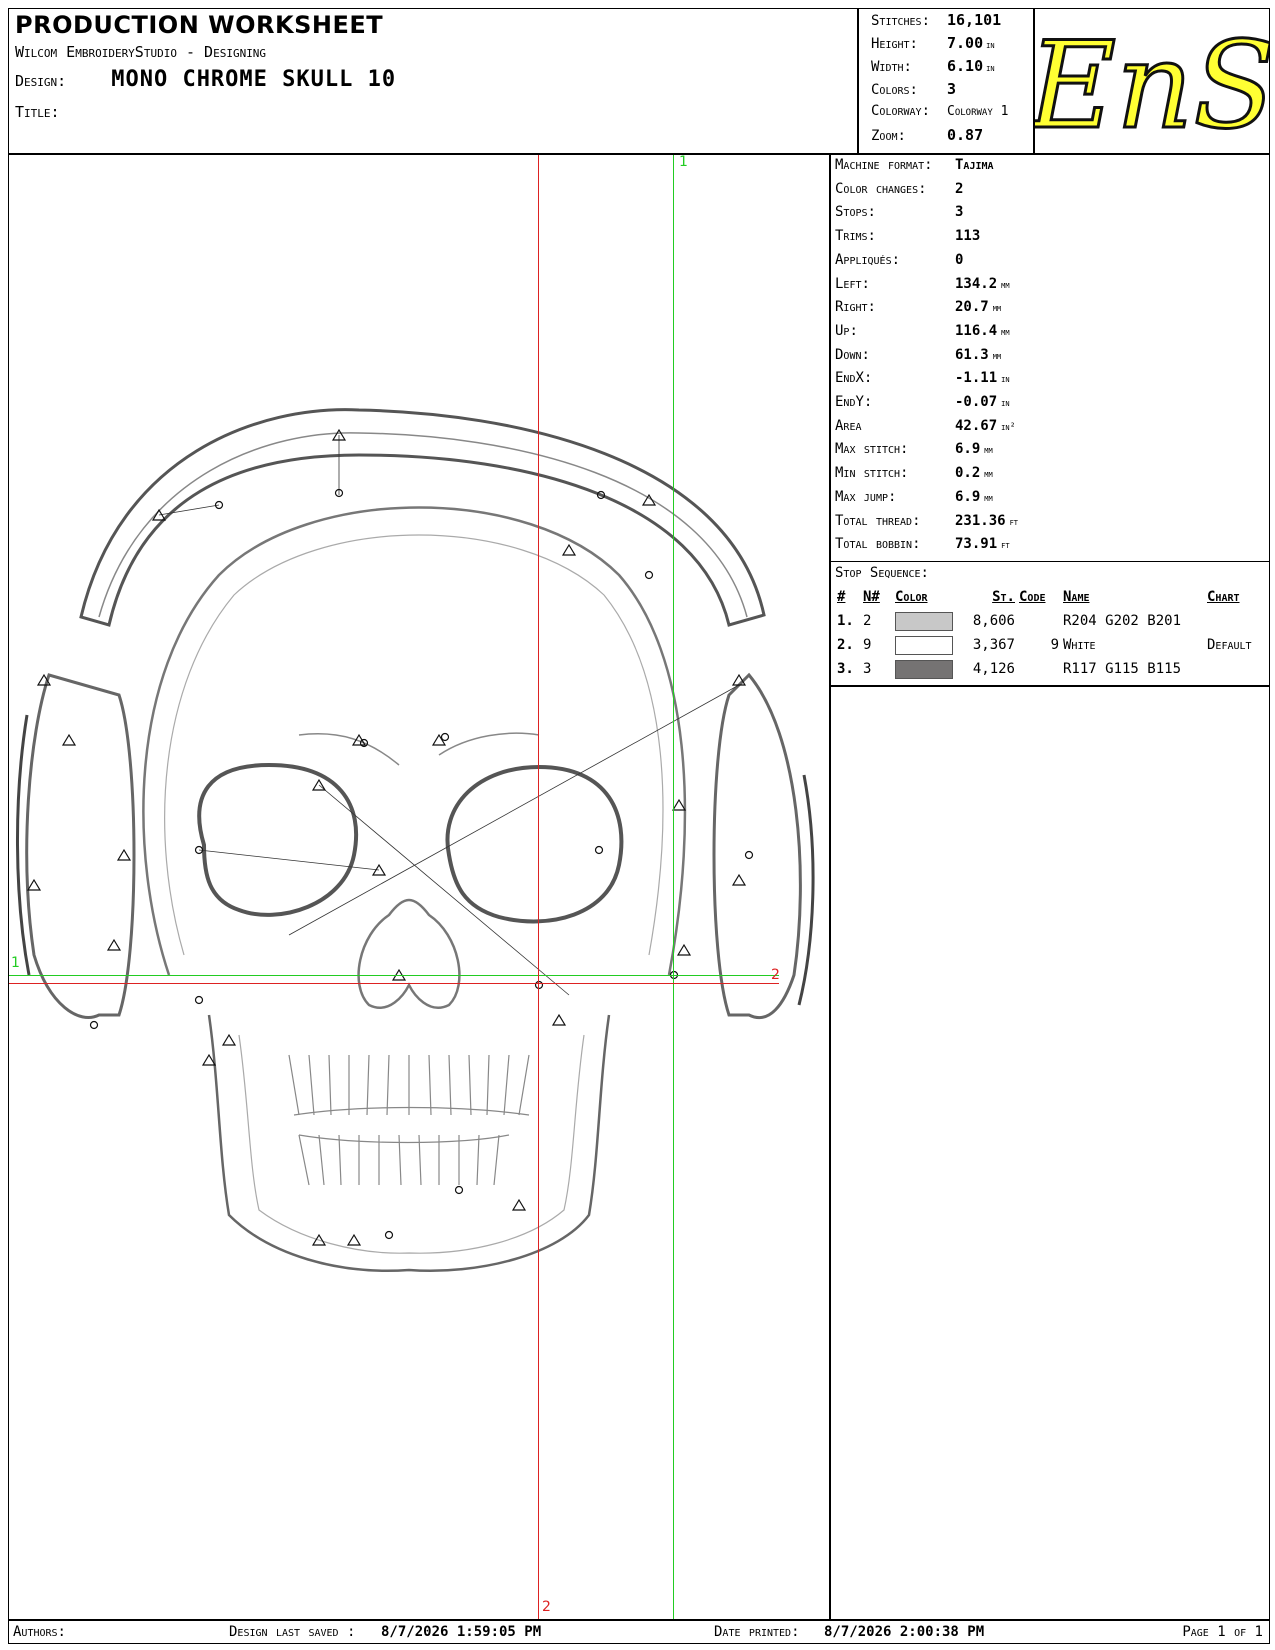 The image size is (1275, 1650). What do you see at coordinates (1050, 621) in the screenshot?
I see `stop-row: 1. 2 8,606 R204 G202 B201` at bounding box center [1050, 621].